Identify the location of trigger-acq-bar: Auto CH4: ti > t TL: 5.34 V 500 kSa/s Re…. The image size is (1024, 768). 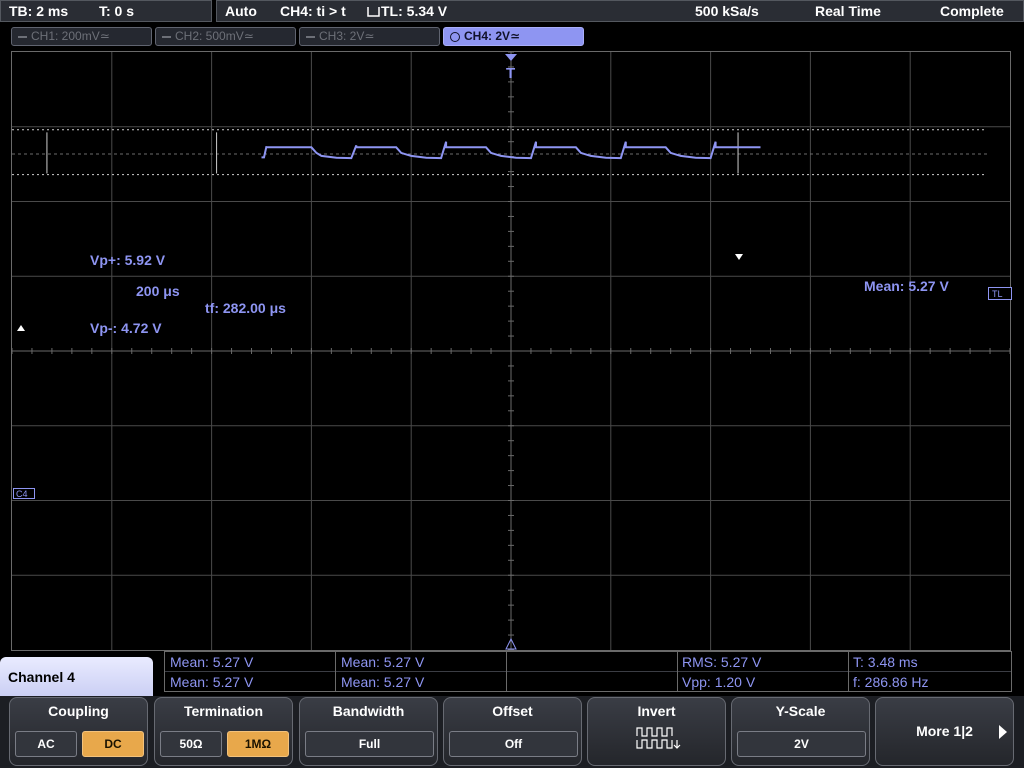
(620, 11).